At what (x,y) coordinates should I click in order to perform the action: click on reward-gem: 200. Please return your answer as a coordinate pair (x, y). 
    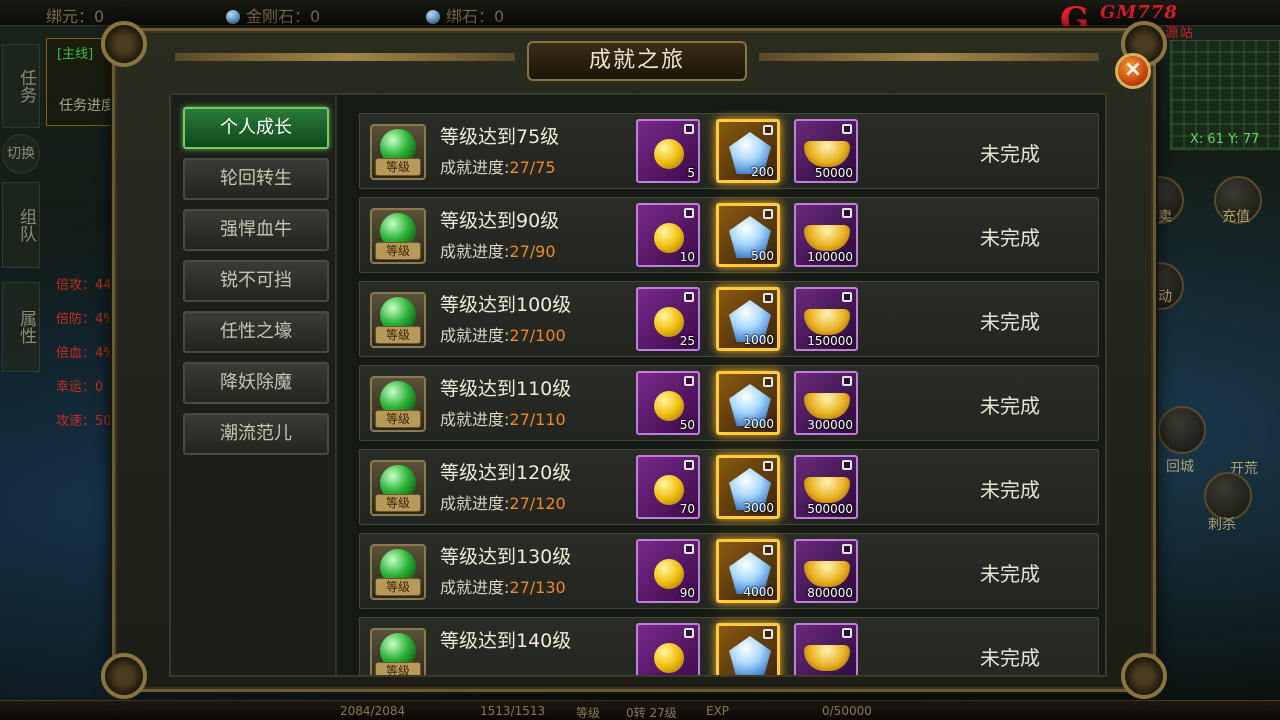
    Looking at the image, I should click on (748, 151).